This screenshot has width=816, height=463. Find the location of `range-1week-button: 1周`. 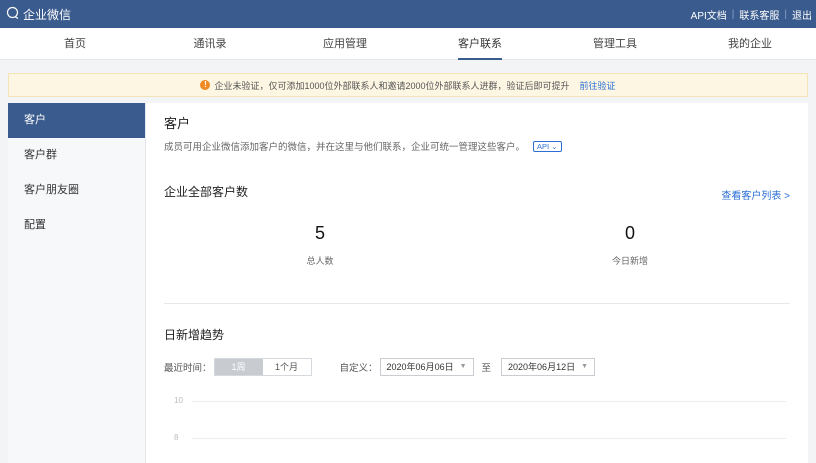

range-1week-button: 1周 is located at coordinates (238, 367).